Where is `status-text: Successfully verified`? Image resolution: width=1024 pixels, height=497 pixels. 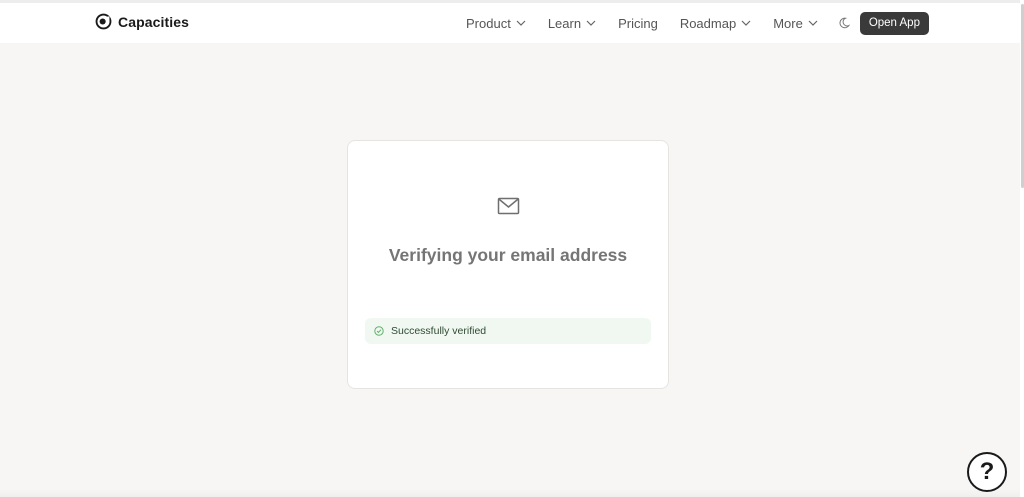
status-text: Successfully verified is located at coordinates (439, 331).